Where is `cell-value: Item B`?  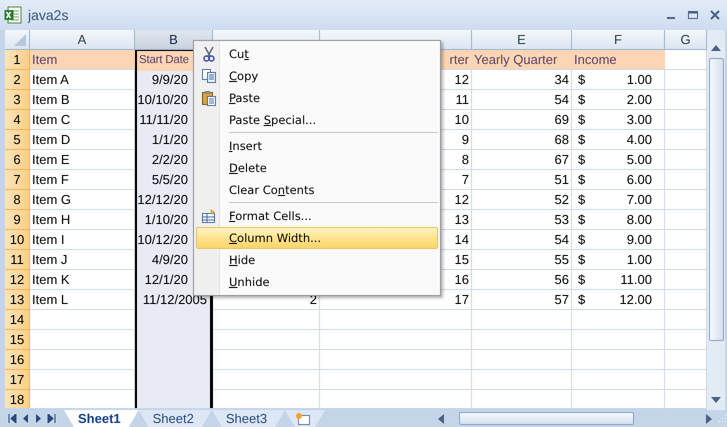
cell-value: Item B is located at coordinates (51, 99).